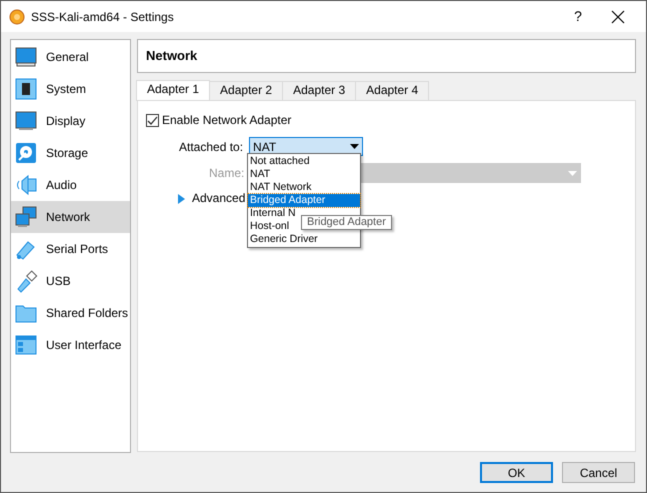 Image resolution: width=647 pixels, height=493 pixels. Describe the element at coordinates (618, 17) in the screenshot. I see `close-icon` at that location.